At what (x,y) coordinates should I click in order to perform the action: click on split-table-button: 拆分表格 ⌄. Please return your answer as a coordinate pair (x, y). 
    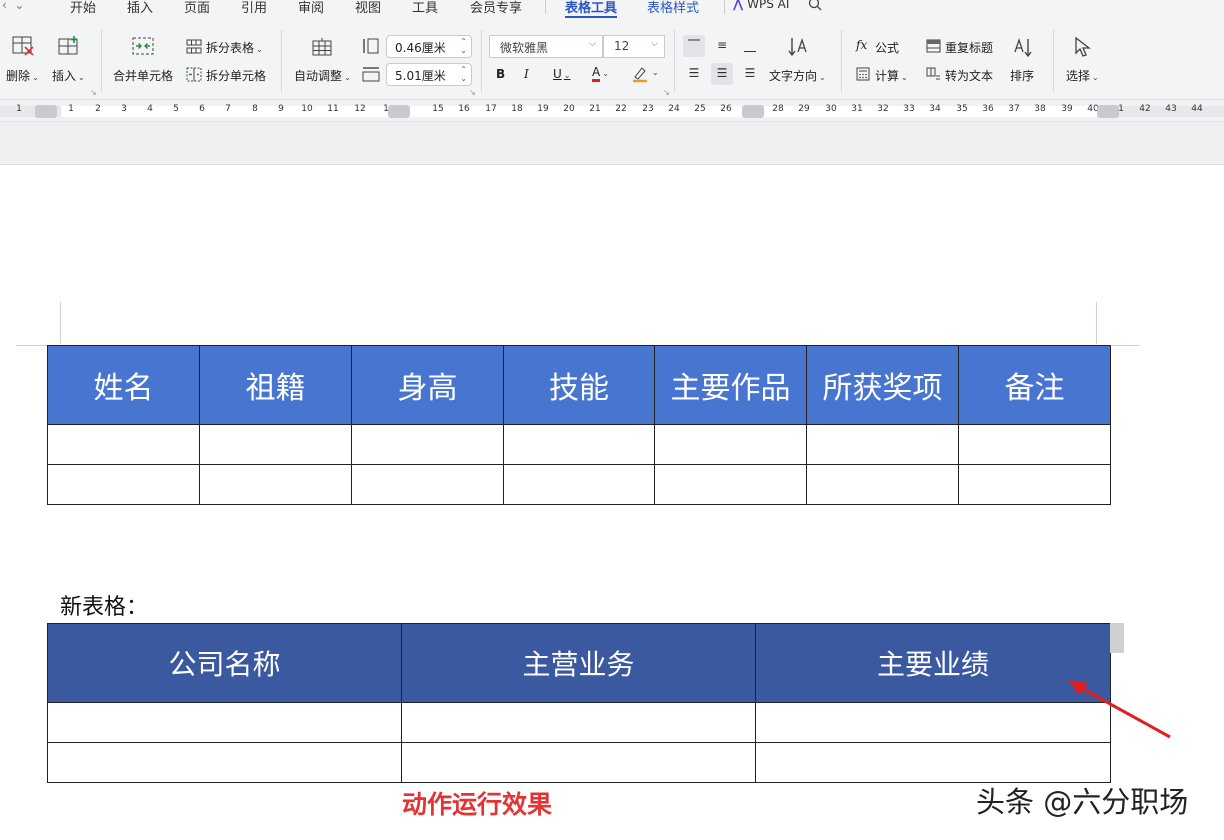
    Looking at the image, I should click on (234, 47).